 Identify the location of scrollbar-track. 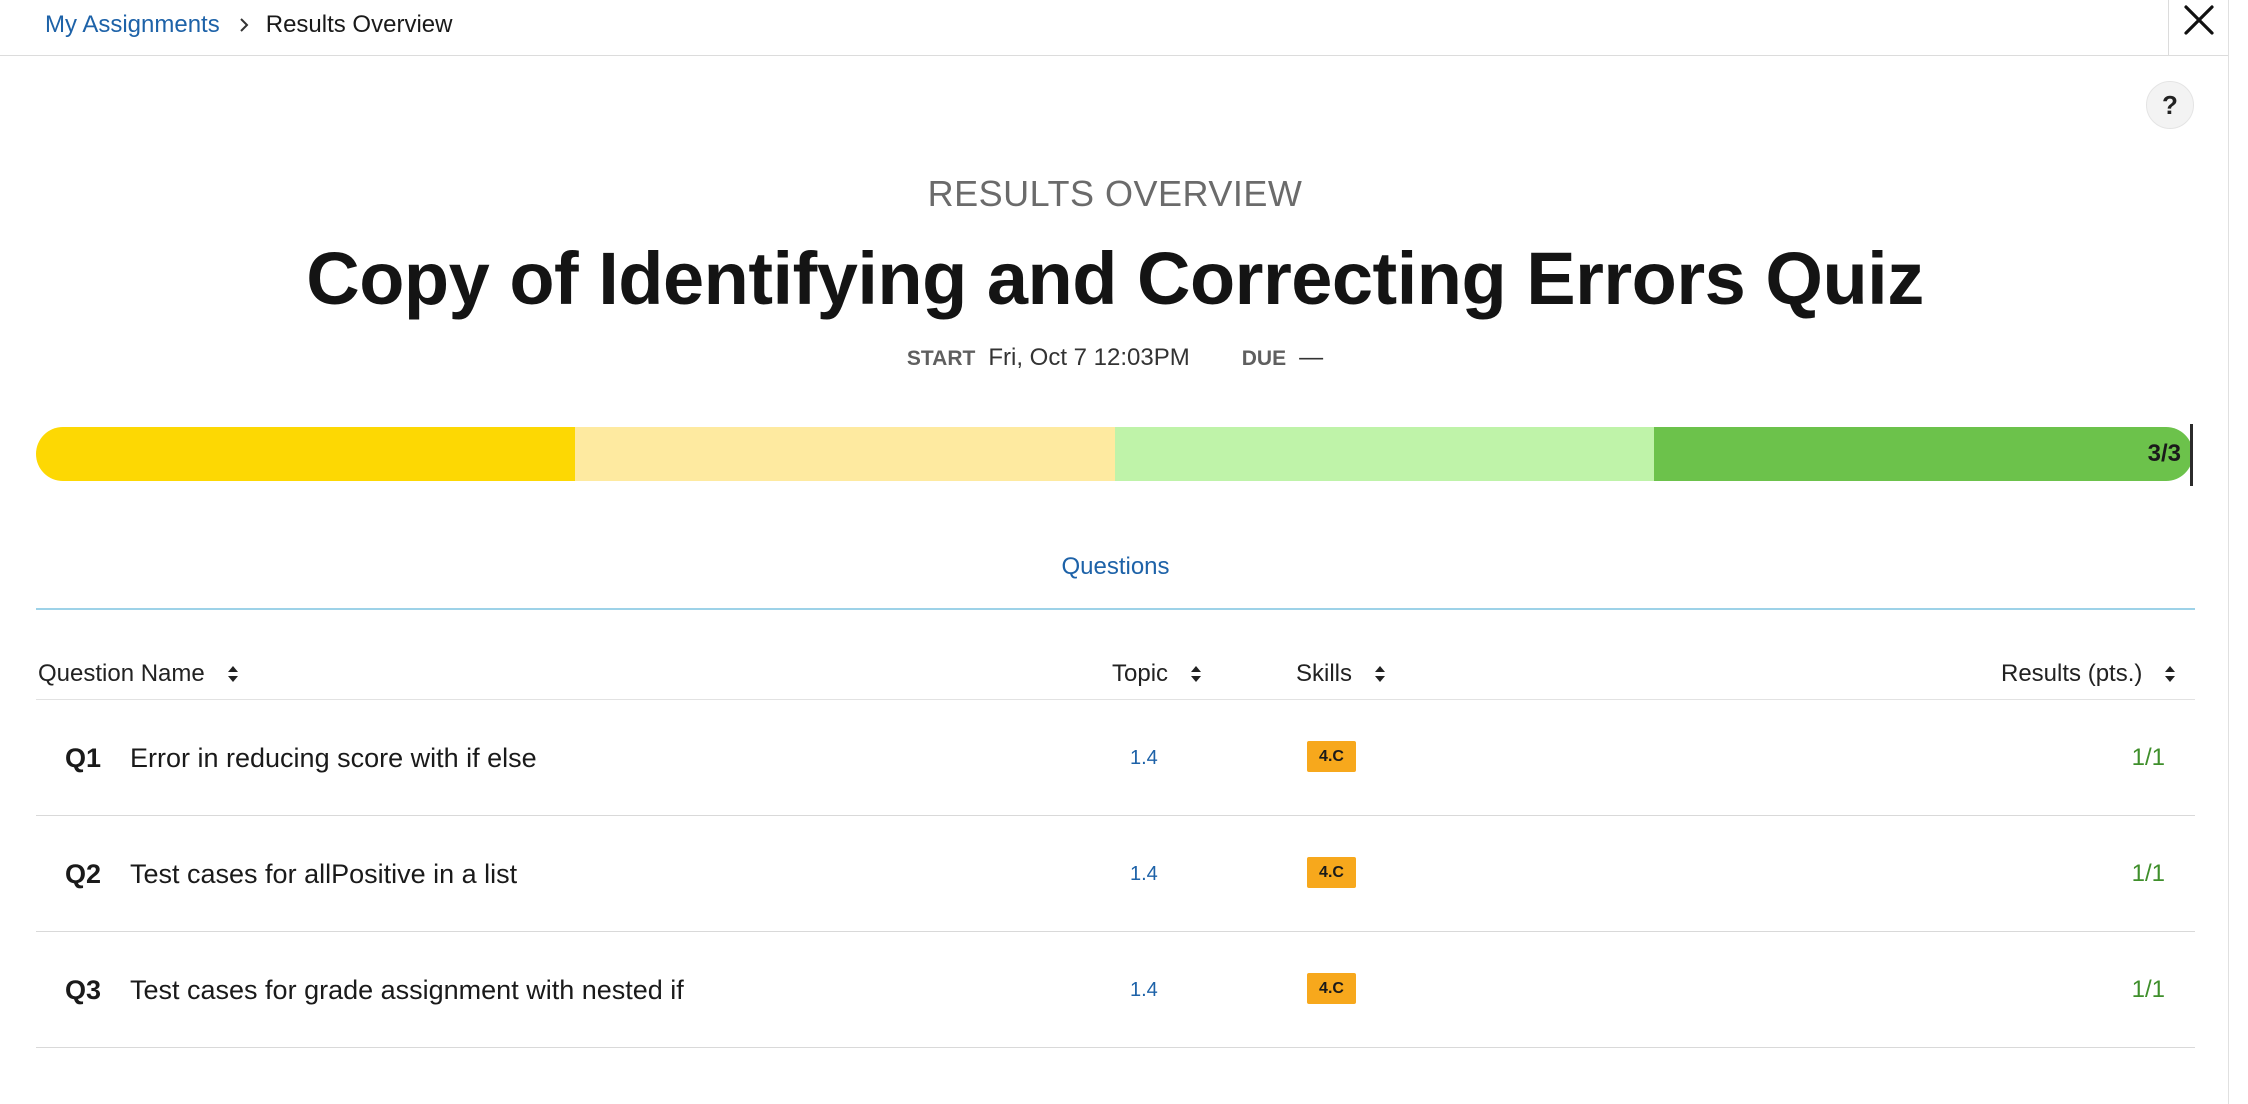
(2238, 552).